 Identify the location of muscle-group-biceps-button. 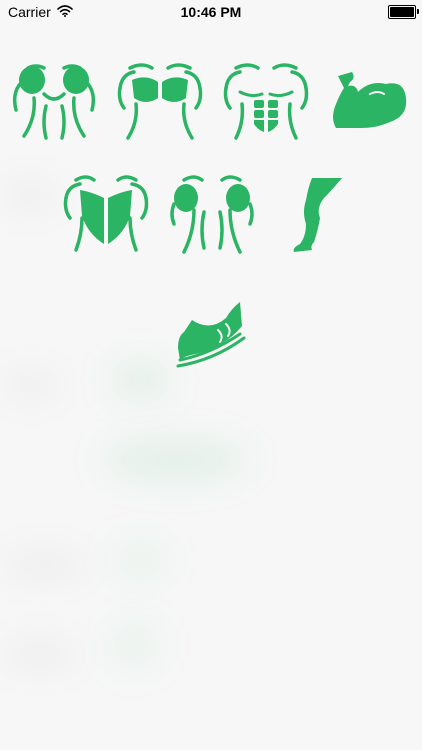
(374, 106).